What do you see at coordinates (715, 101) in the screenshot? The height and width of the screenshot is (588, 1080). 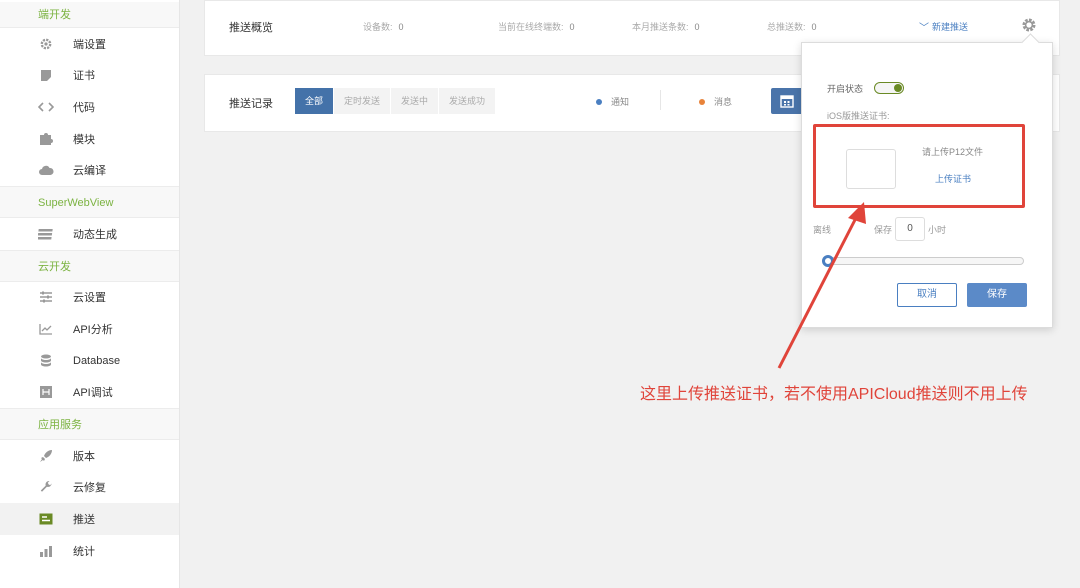 I see `legend-message: 消息` at bounding box center [715, 101].